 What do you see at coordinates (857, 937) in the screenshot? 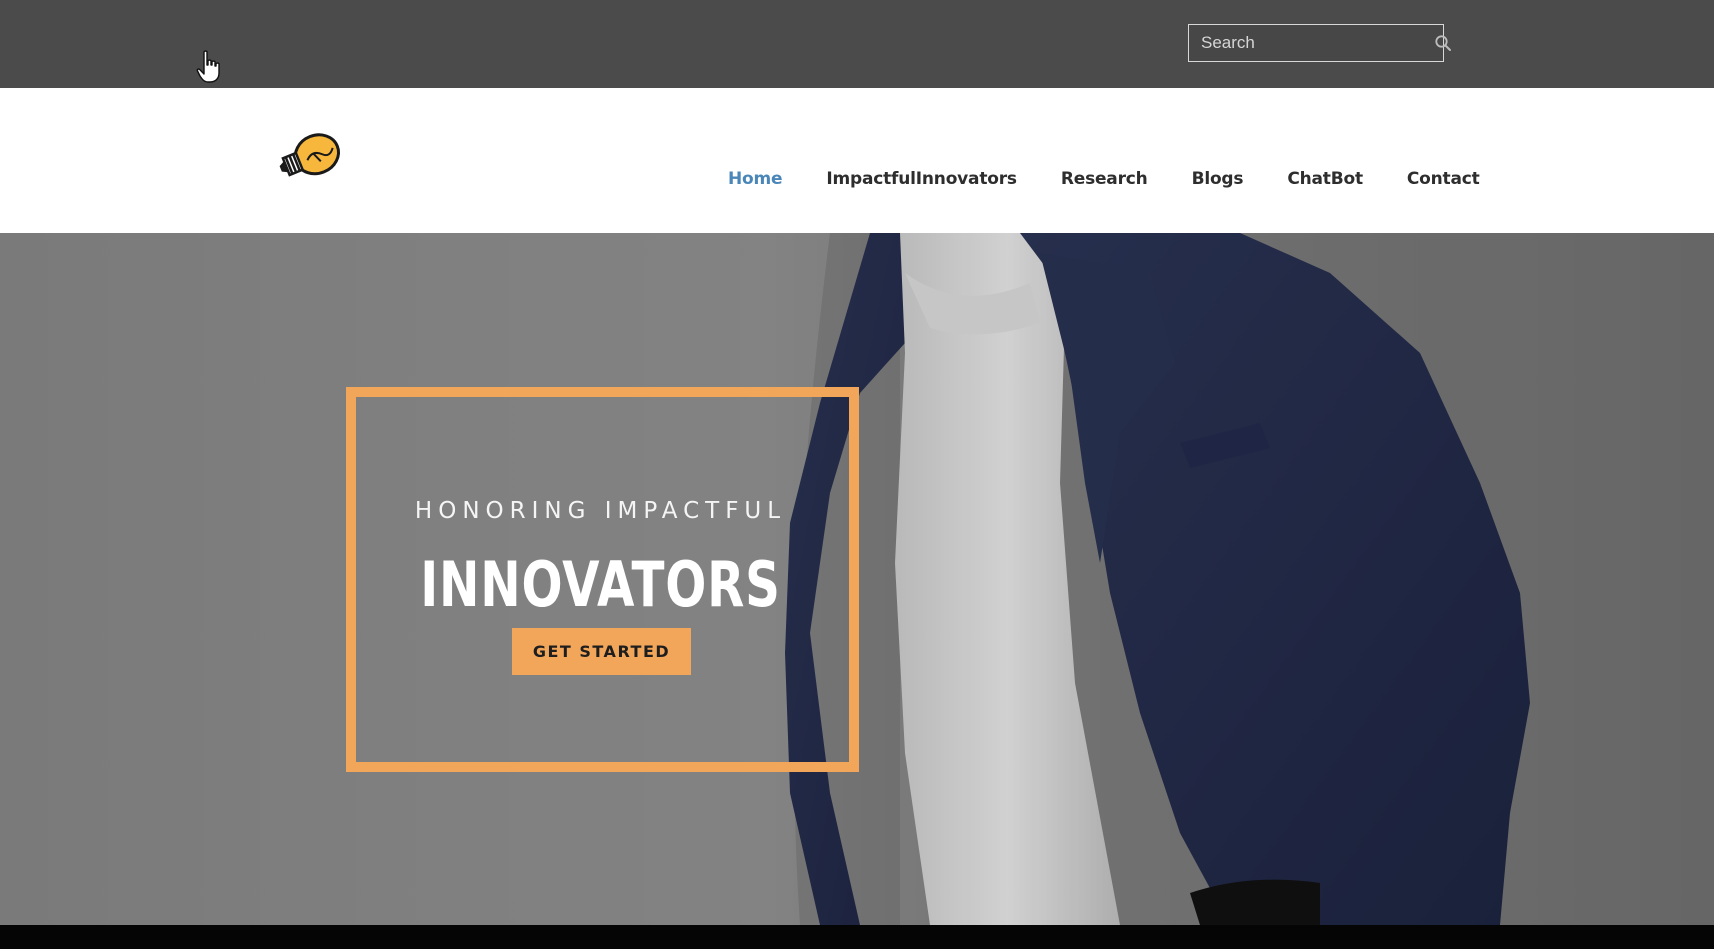
I see `bottom-bar` at bounding box center [857, 937].